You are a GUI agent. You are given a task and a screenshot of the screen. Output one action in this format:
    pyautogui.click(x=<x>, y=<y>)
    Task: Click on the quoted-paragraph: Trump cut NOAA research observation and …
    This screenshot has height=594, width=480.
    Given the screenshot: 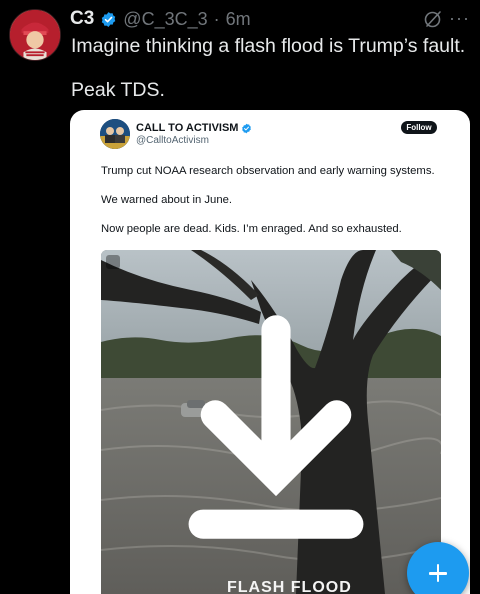 What is the action you would take?
    pyautogui.click(x=268, y=171)
    